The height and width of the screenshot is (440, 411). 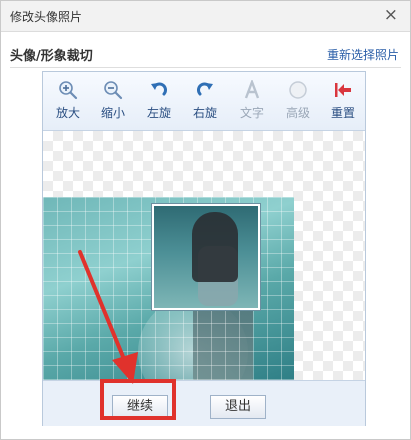 I want to click on zoom-out-label: 缩小, so click(x=112, y=113).